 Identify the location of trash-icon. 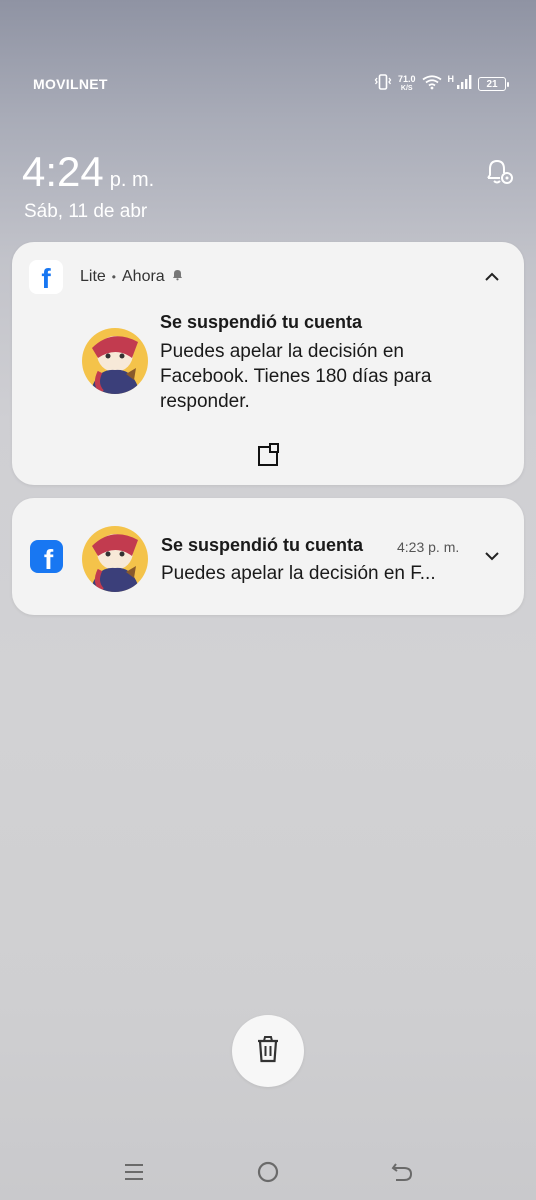
(268, 1051).